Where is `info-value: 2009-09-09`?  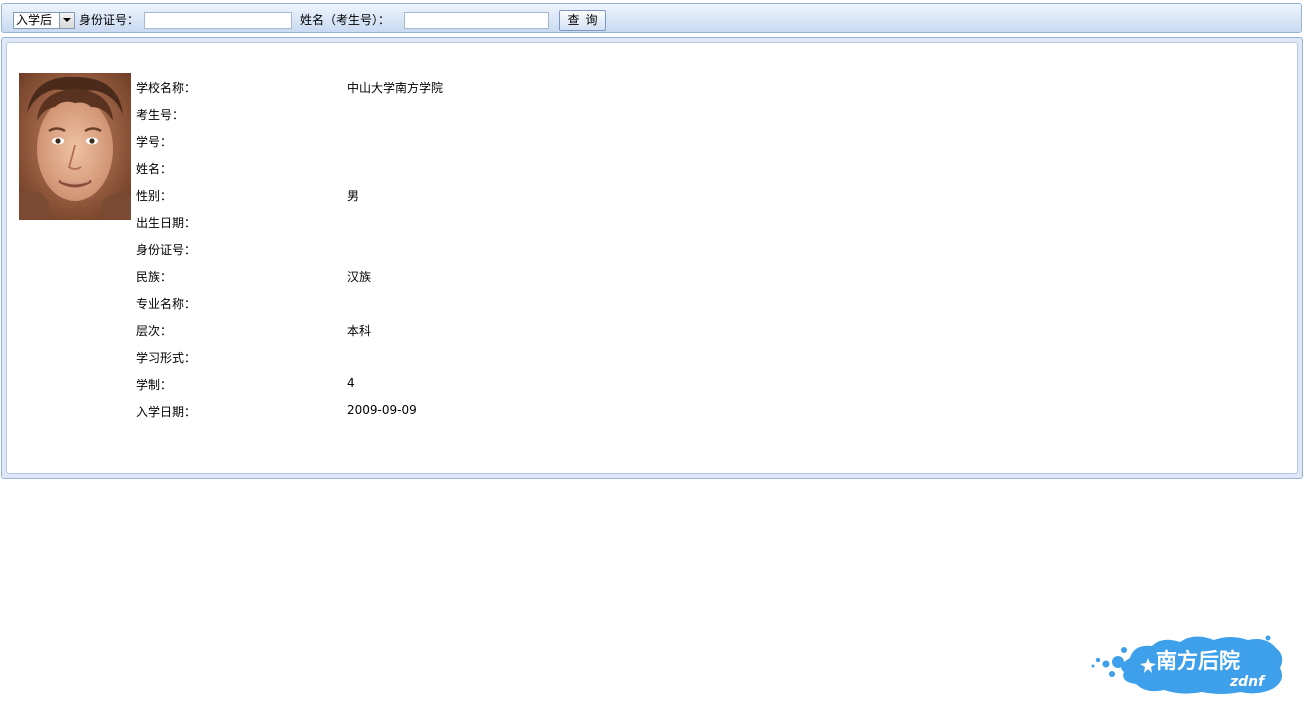 info-value: 2009-09-09 is located at coordinates (382, 410).